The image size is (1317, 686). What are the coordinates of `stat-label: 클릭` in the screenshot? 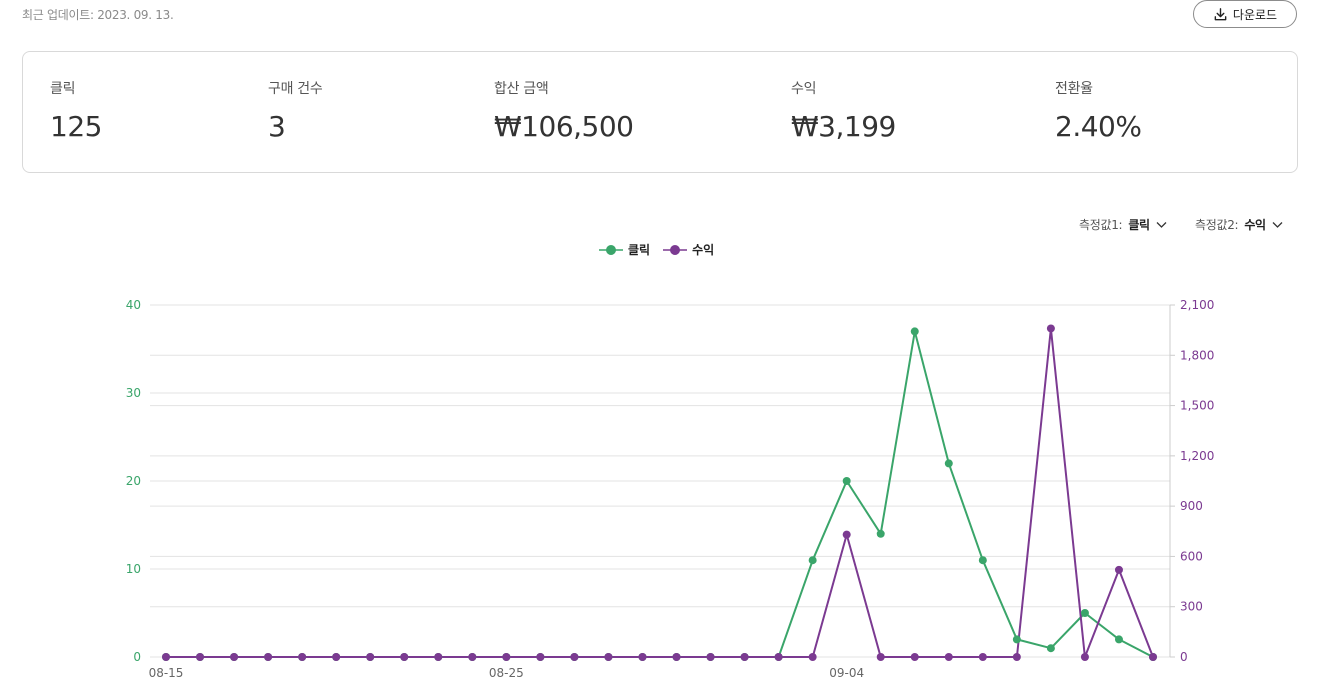 It's located at (63, 89).